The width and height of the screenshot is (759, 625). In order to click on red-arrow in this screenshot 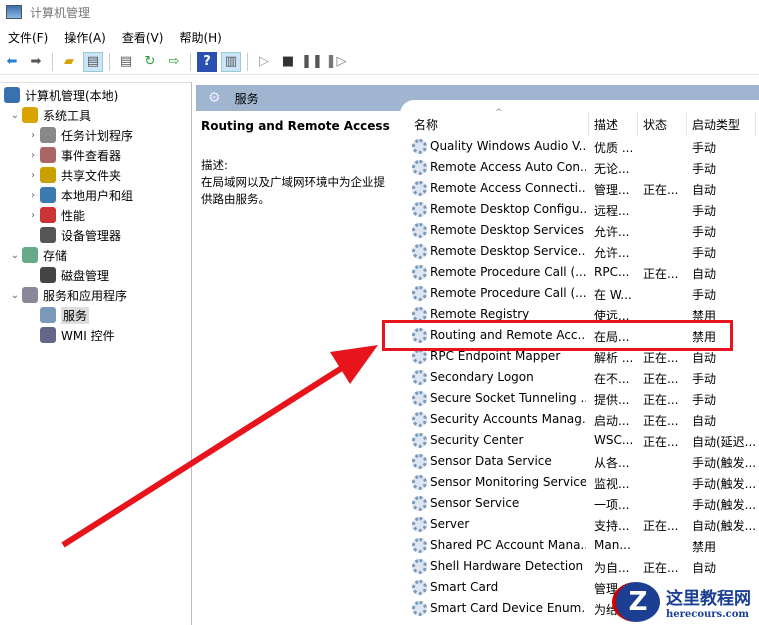, I will do `click(219, 446)`.